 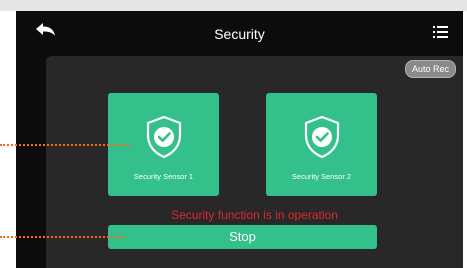 I want to click on list-menu-icon, so click(x=440, y=32).